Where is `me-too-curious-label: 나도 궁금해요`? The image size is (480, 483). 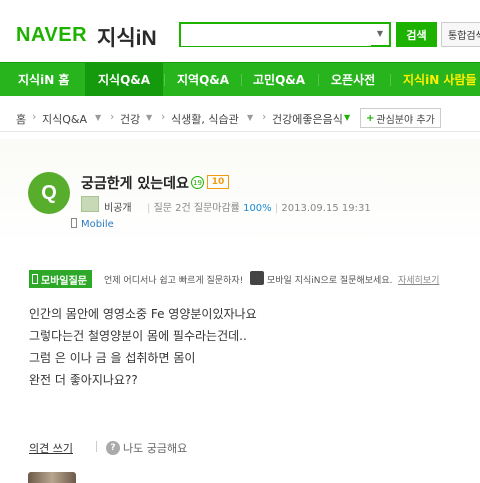
me-too-curious-label: 나도 궁금해요 is located at coordinates (155, 448).